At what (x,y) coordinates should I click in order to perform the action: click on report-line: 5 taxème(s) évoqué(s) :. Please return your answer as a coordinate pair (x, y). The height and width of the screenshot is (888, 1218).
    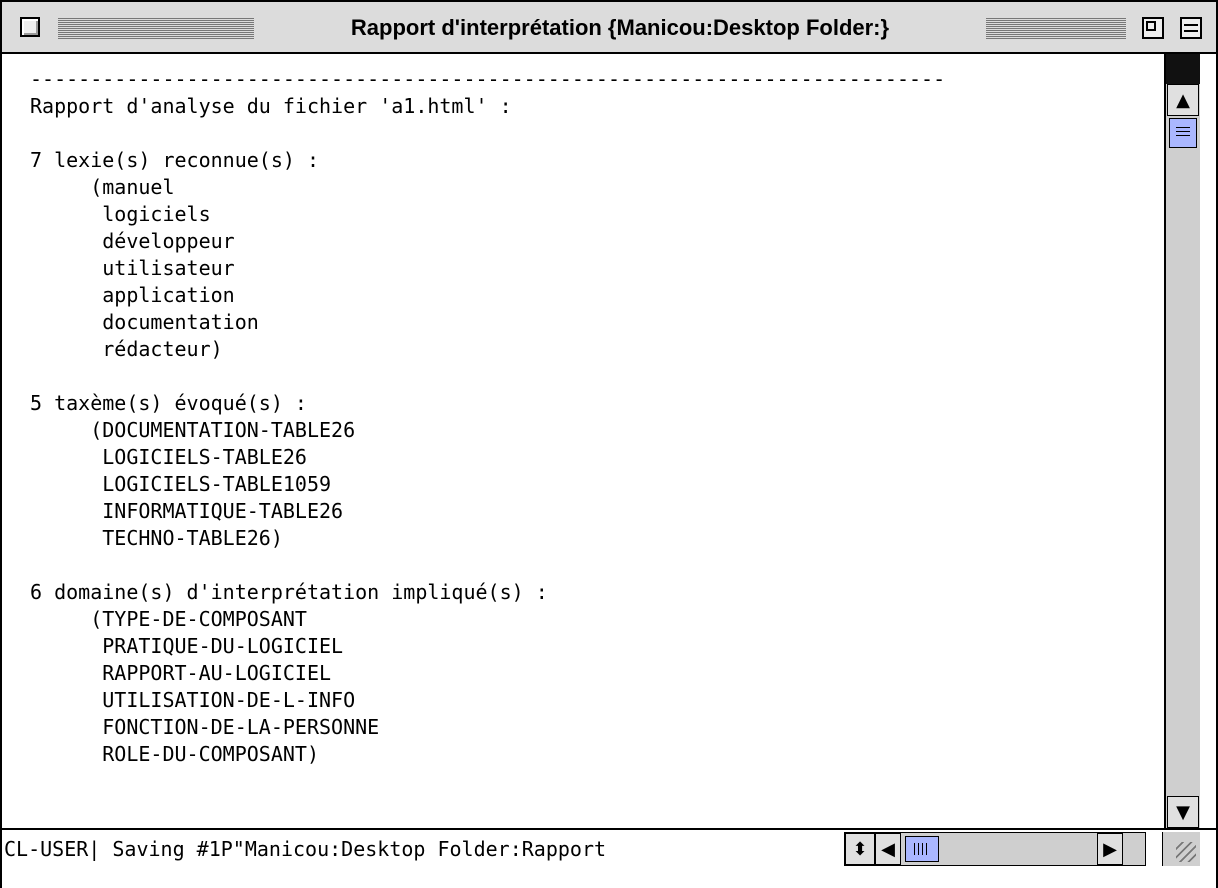
    Looking at the image, I should click on (168, 403).